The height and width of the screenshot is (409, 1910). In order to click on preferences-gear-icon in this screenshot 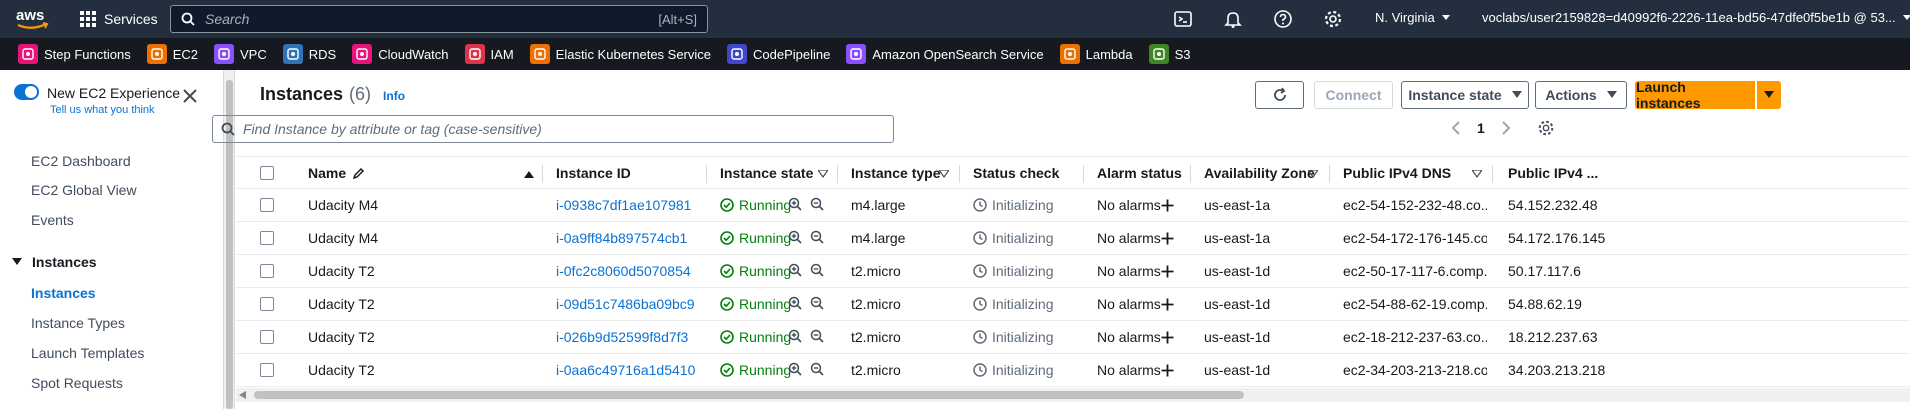, I will do `click(1546, 128)`.